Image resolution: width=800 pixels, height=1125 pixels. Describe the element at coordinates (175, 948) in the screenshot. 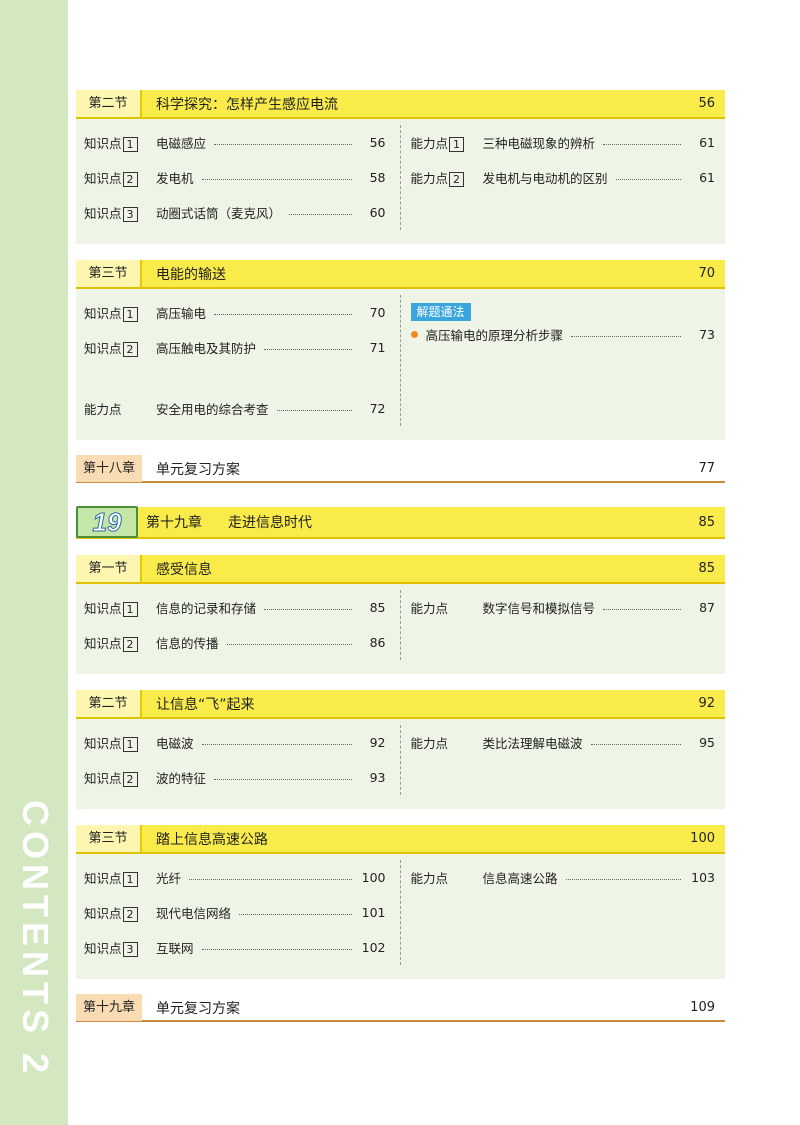

I see `entry-text: 互联网` at that location.